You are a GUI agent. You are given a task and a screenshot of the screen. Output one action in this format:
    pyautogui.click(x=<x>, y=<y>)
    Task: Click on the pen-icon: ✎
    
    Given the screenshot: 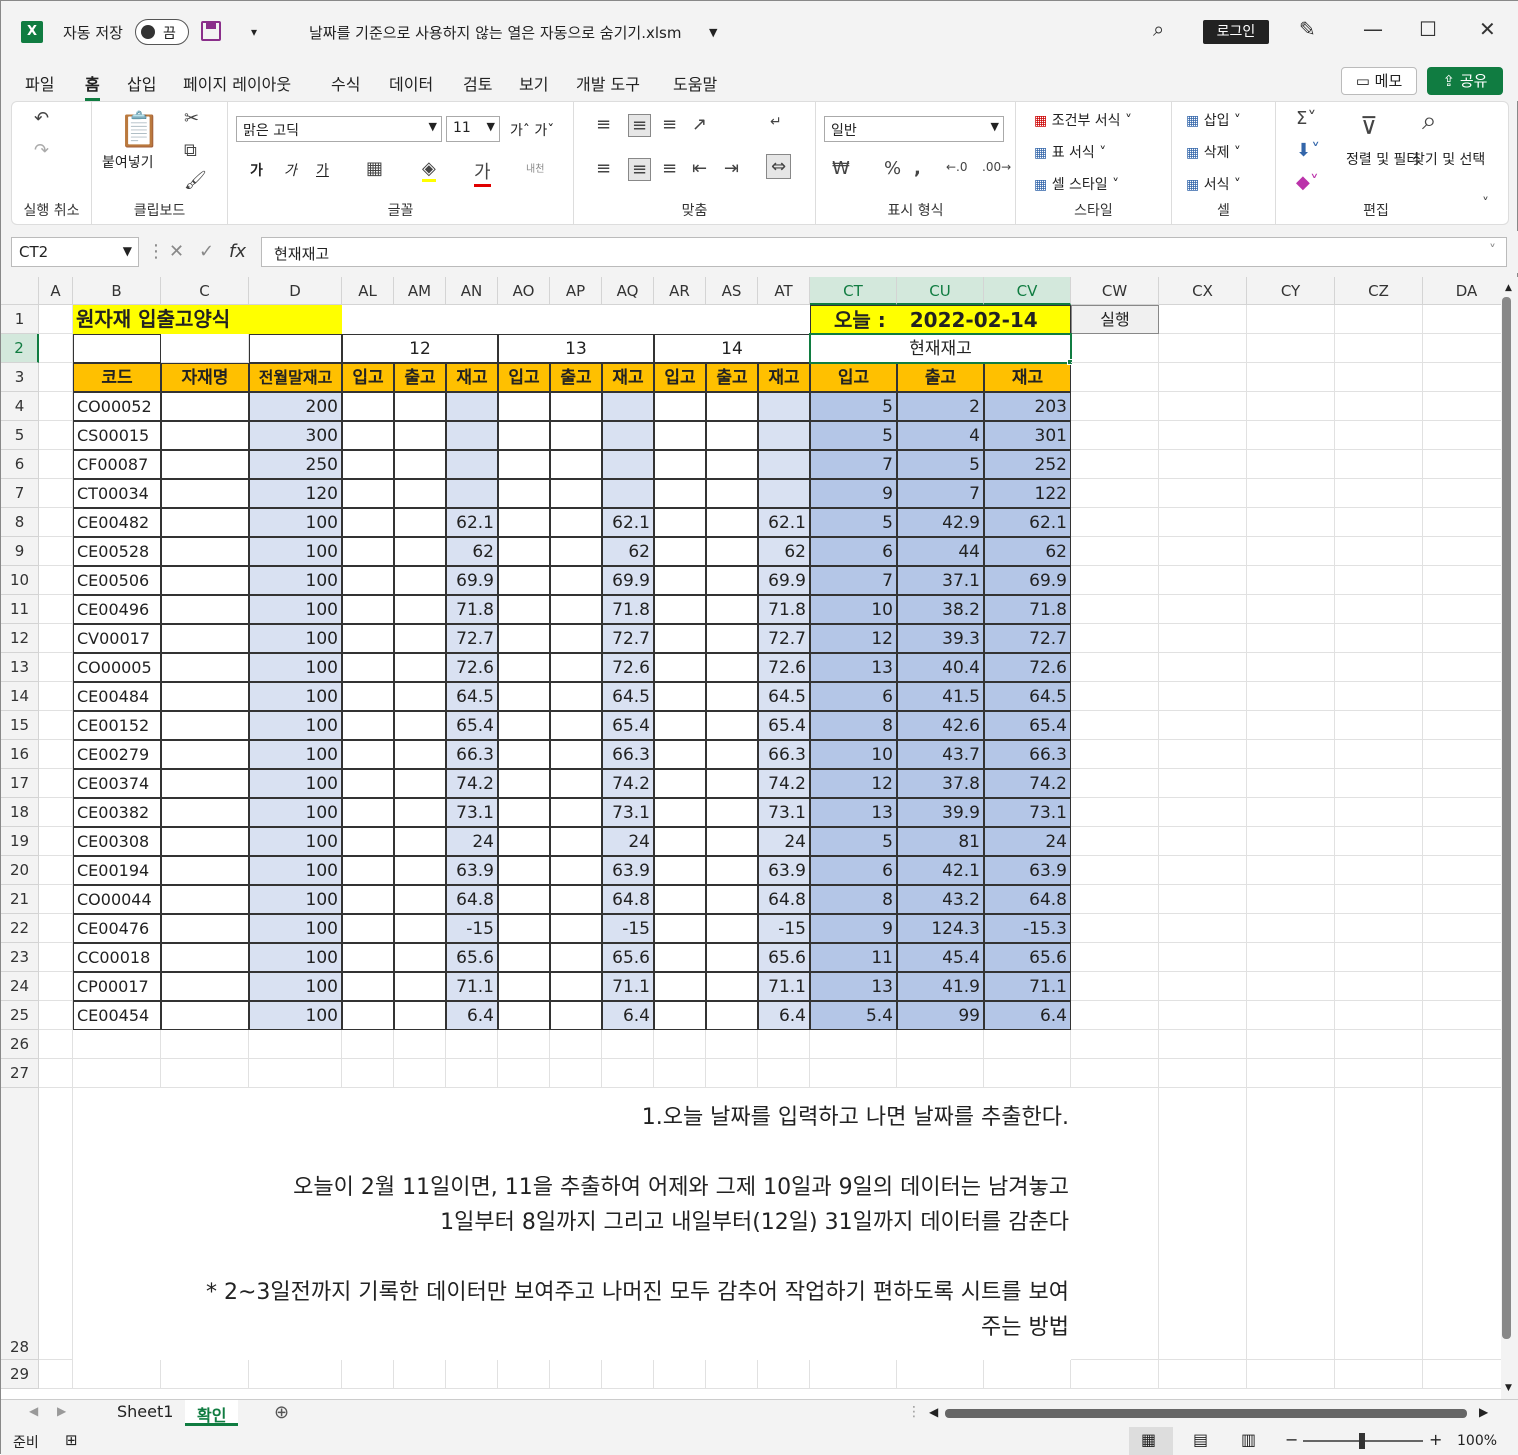 What is the action you would take?
    pyautogui.click(x=1307, y=29)
    